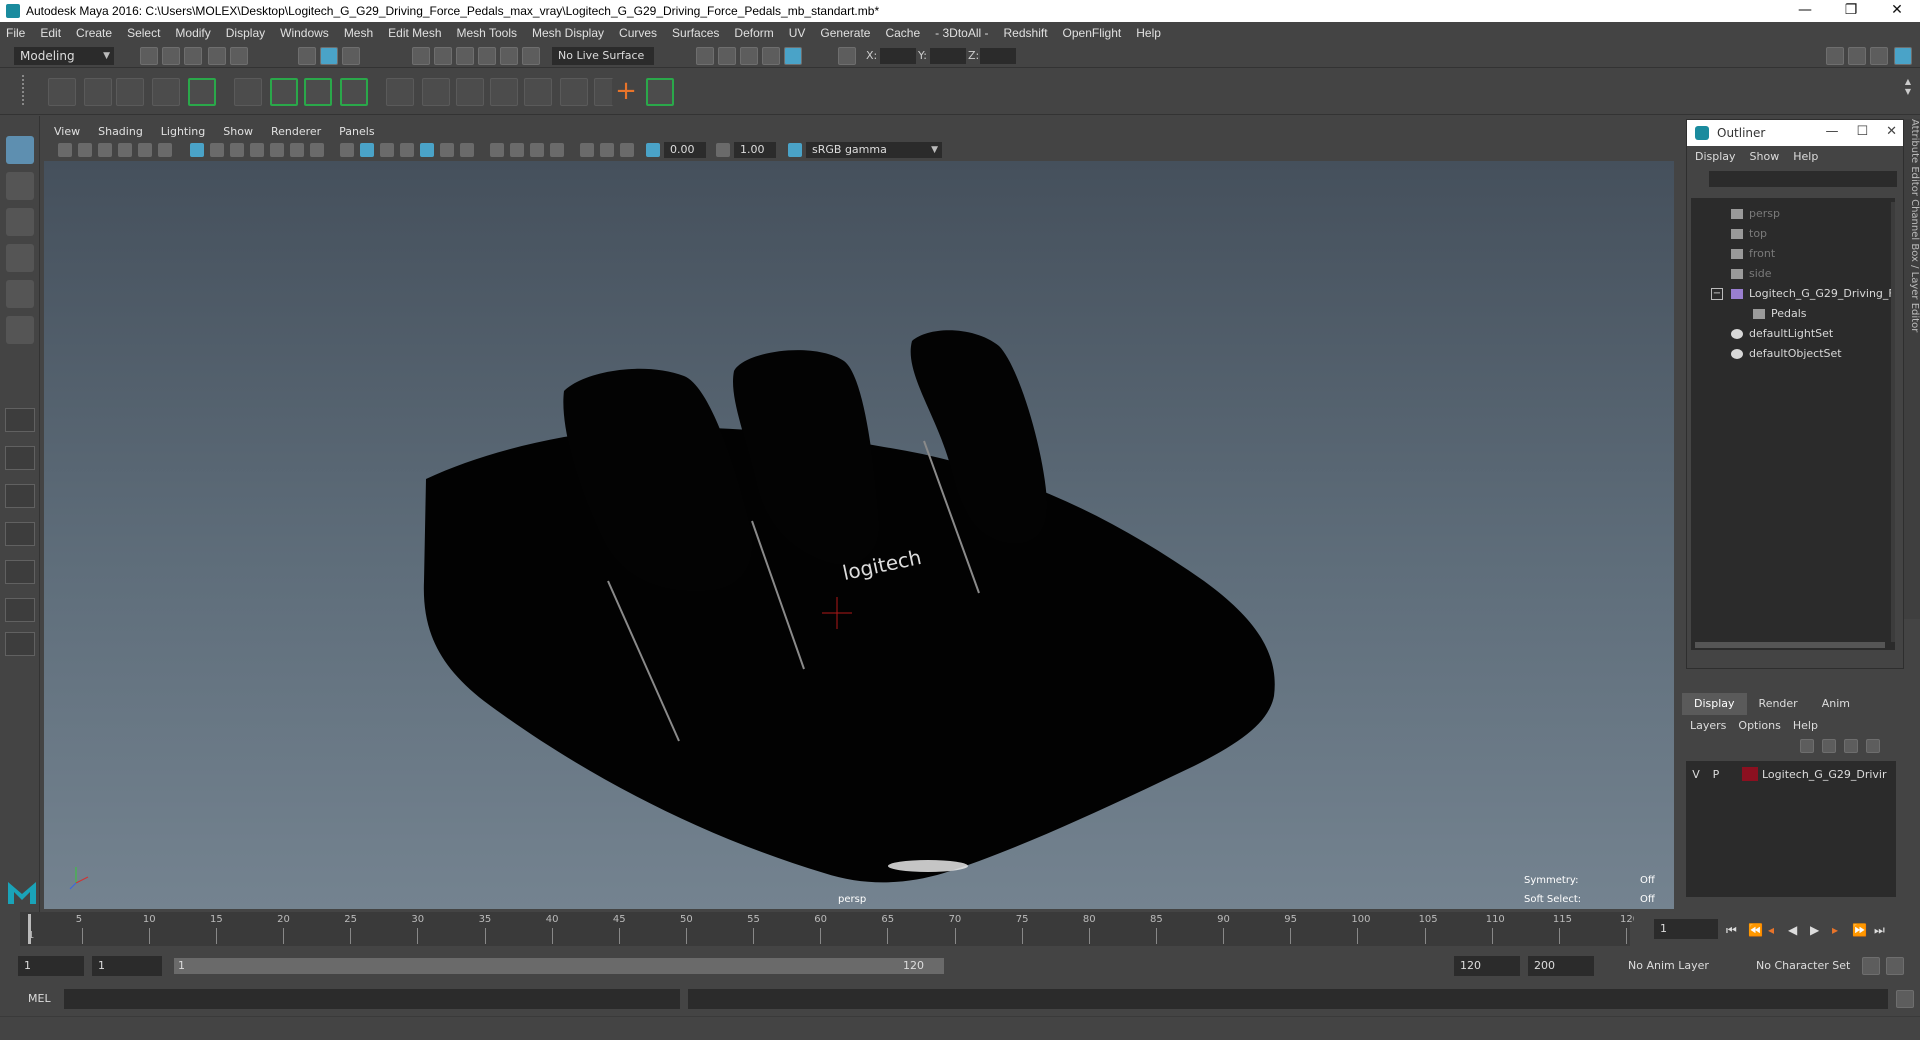 The width and height of the screenshot is (1920, 1040). I want to click on single-pane-layout-icon, so click(20, 420).